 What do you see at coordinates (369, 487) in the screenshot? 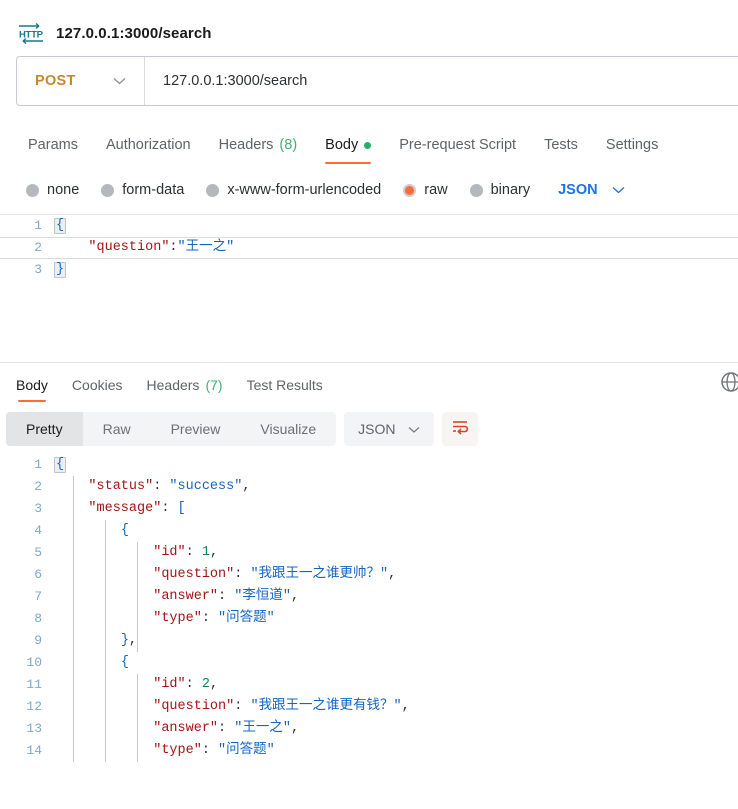
I see `response-code-line: 2 "status": "success",` at bounding box center [369, 487].